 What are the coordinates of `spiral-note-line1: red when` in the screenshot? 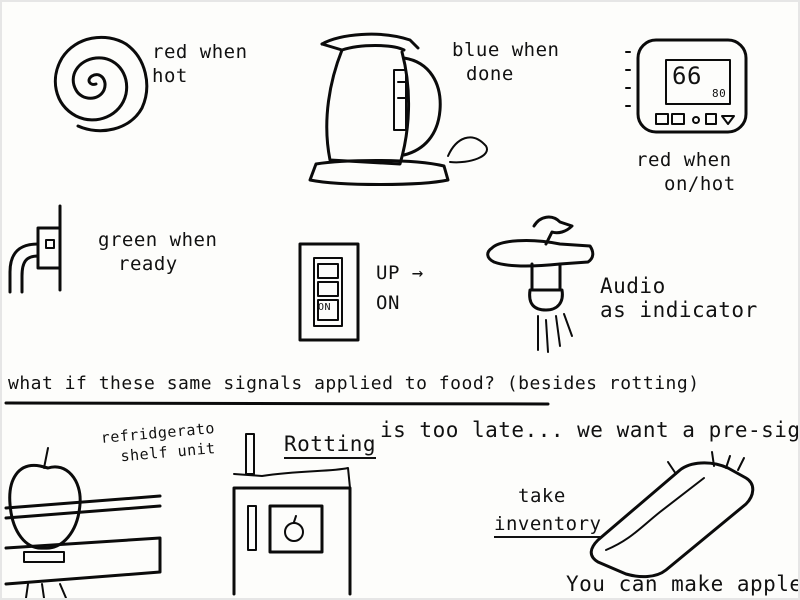 It's located at (200, 52).